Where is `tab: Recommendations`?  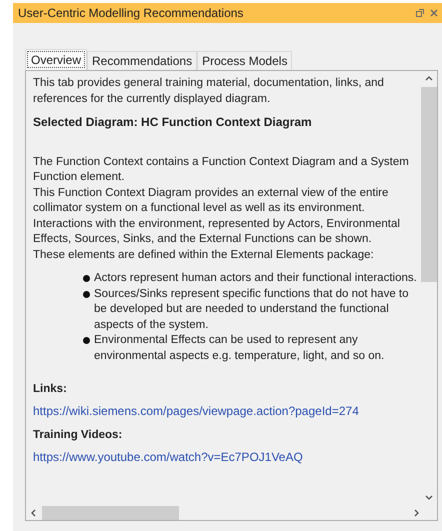
tab: Recommendations is located at coordinates (142, 60).